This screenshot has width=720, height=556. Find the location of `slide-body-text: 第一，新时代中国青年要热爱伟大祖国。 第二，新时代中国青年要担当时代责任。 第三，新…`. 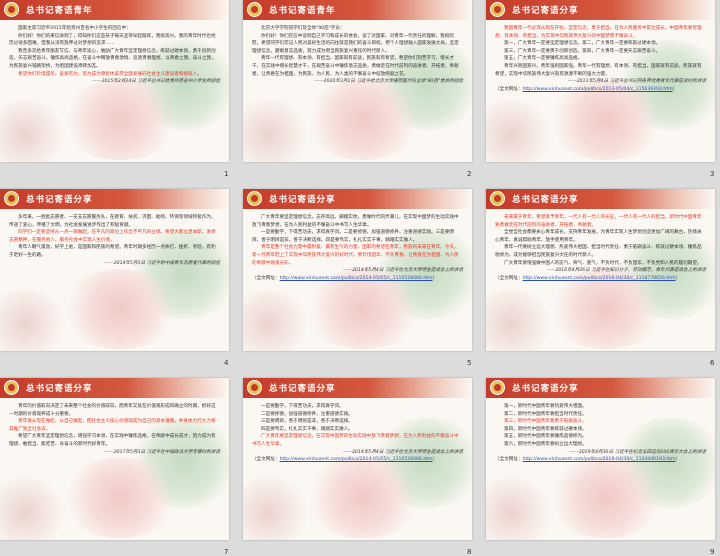

slide-body-text: 第一，新时代中国青年要热爱伟大祖国。 第二，新时代中国青年要担当时代责任。 第三，新… is located at coordinates (600, 466).